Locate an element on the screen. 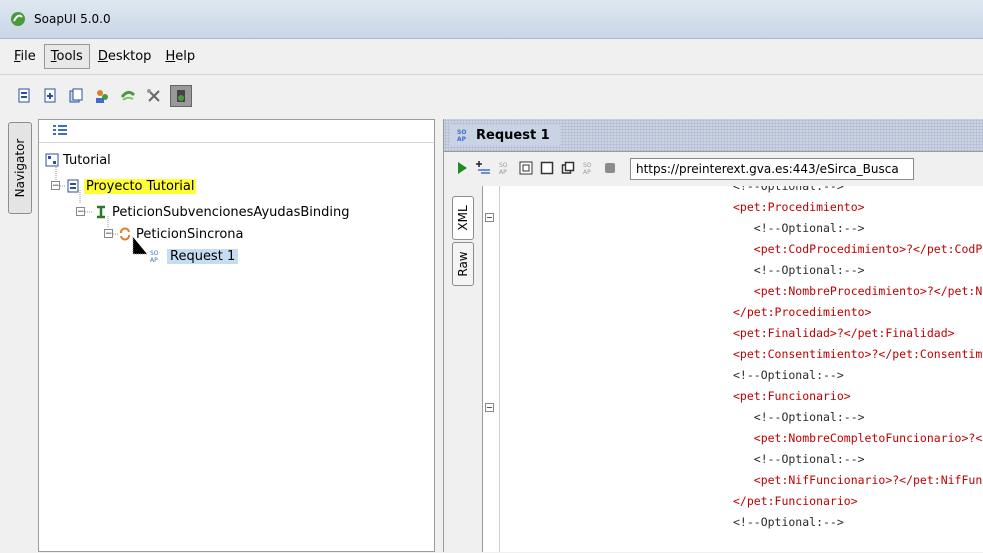 Image resolution: width=983 pixels, height=553 pixels. tree-node-request-label: Request 1 is located at coordinates (203, 256).